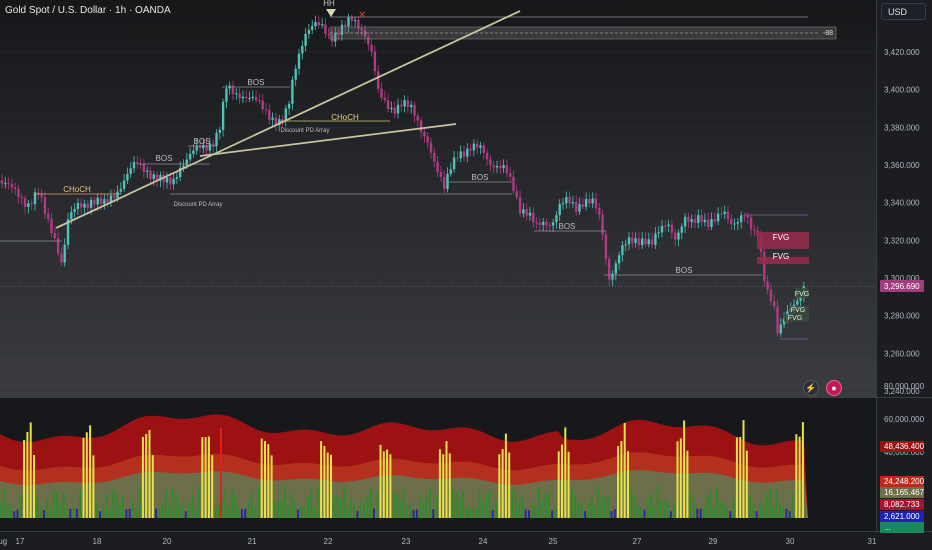 This screenshot has height=550, width=932. Describe the element at coordinates (904, 492) in the screenshot. I see `volume-readout-value: 16,165.467` at that location.